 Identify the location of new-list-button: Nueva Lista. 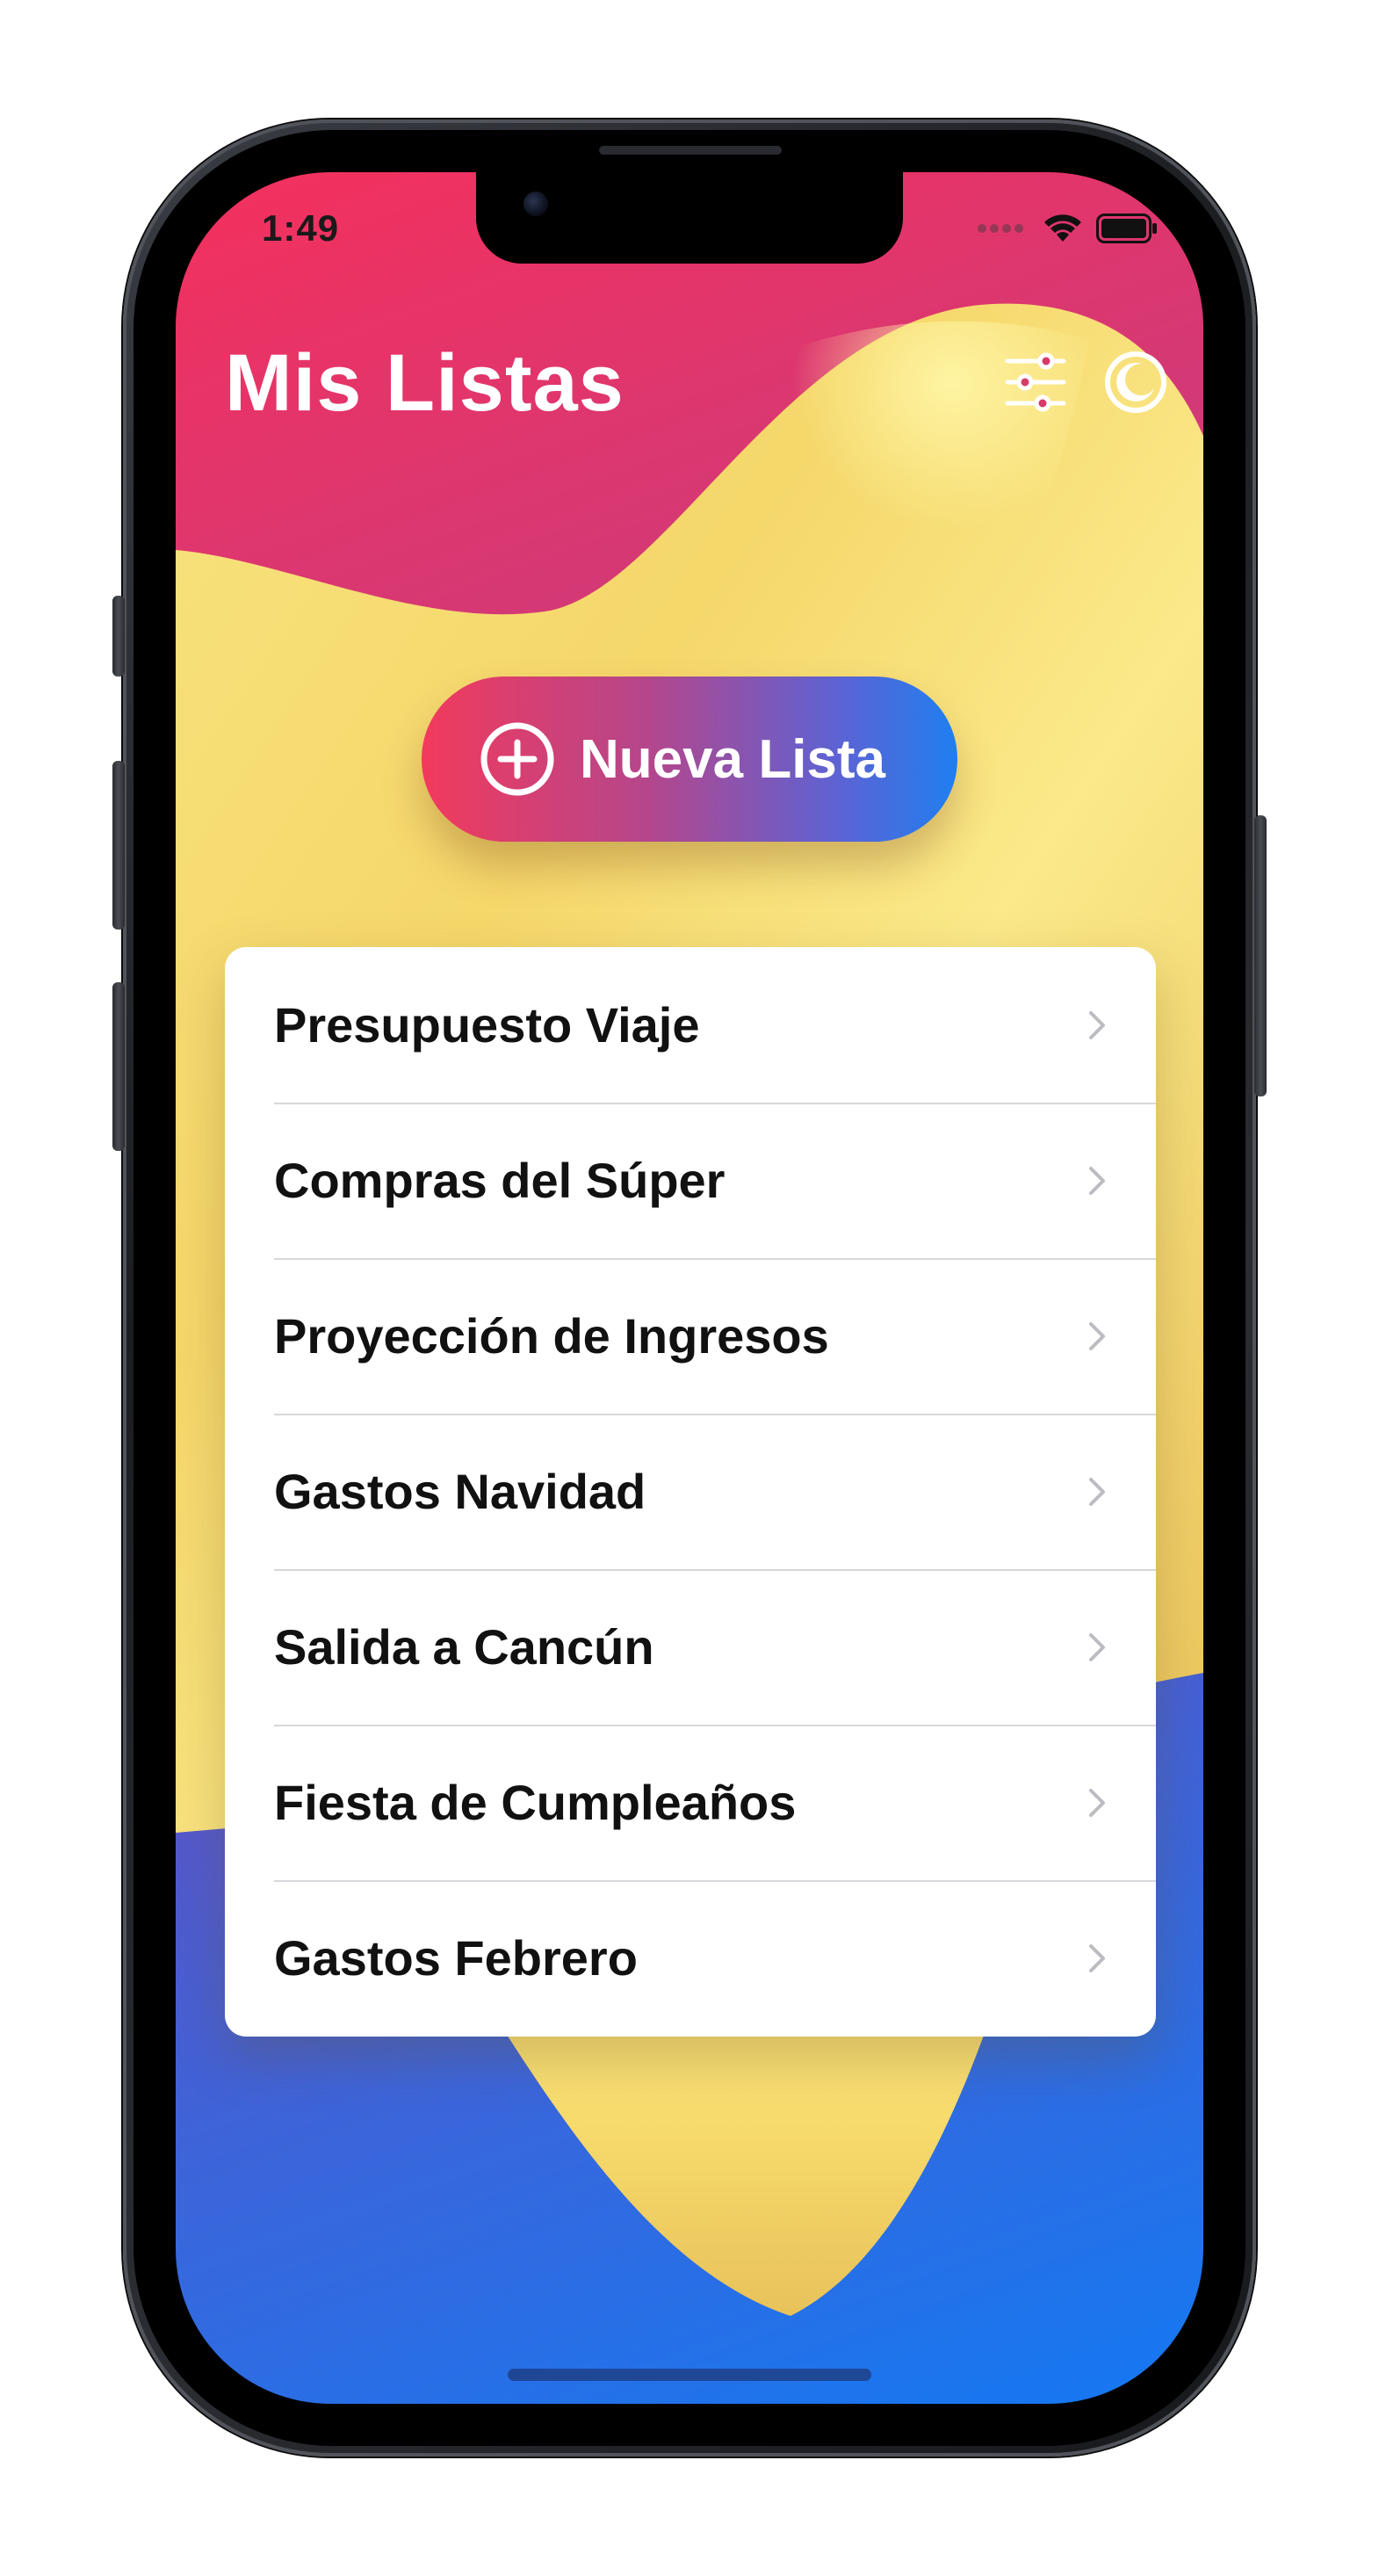
(689, 759).